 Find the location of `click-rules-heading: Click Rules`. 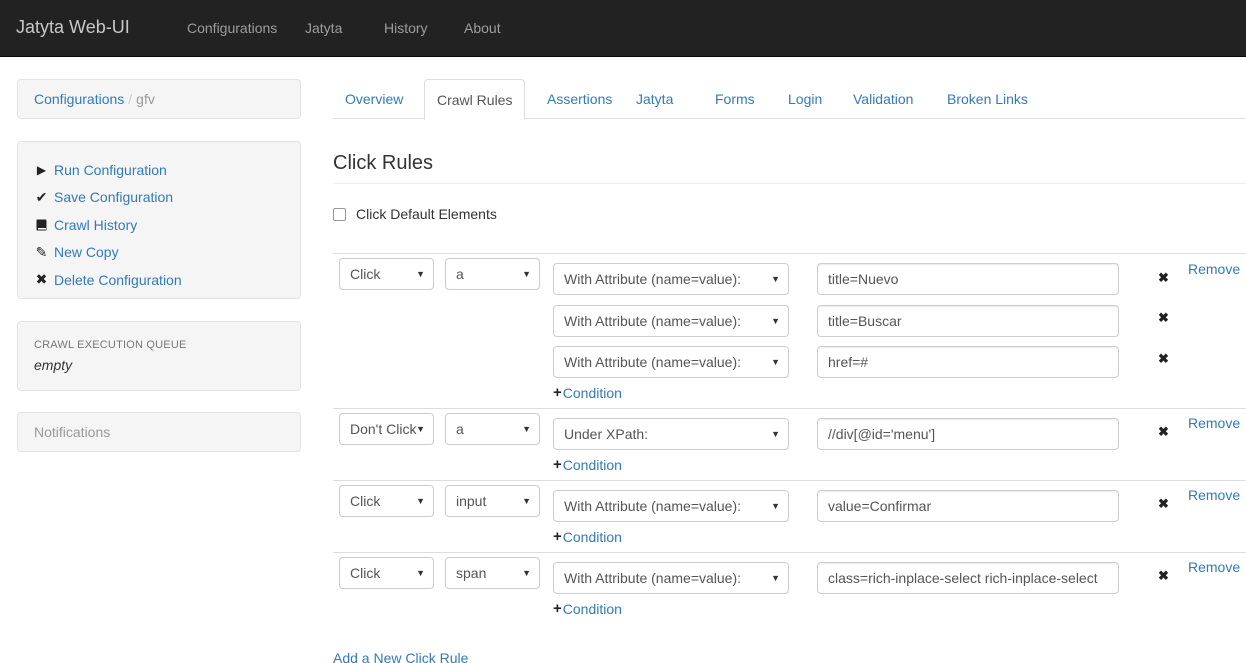

click-rules-heading: Click Rules is located at coordinates (383, 163).